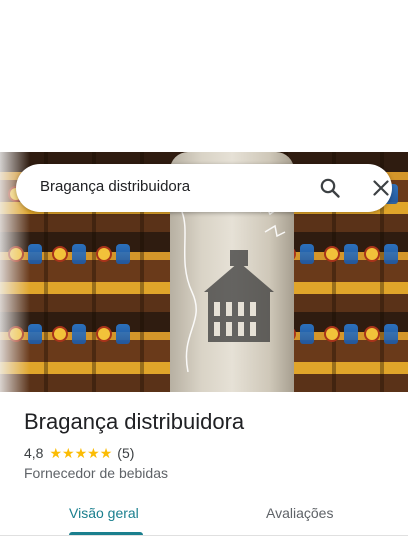  I want to click on star-rating: ★ ★ ★ ★ ★, so click(80, 453).